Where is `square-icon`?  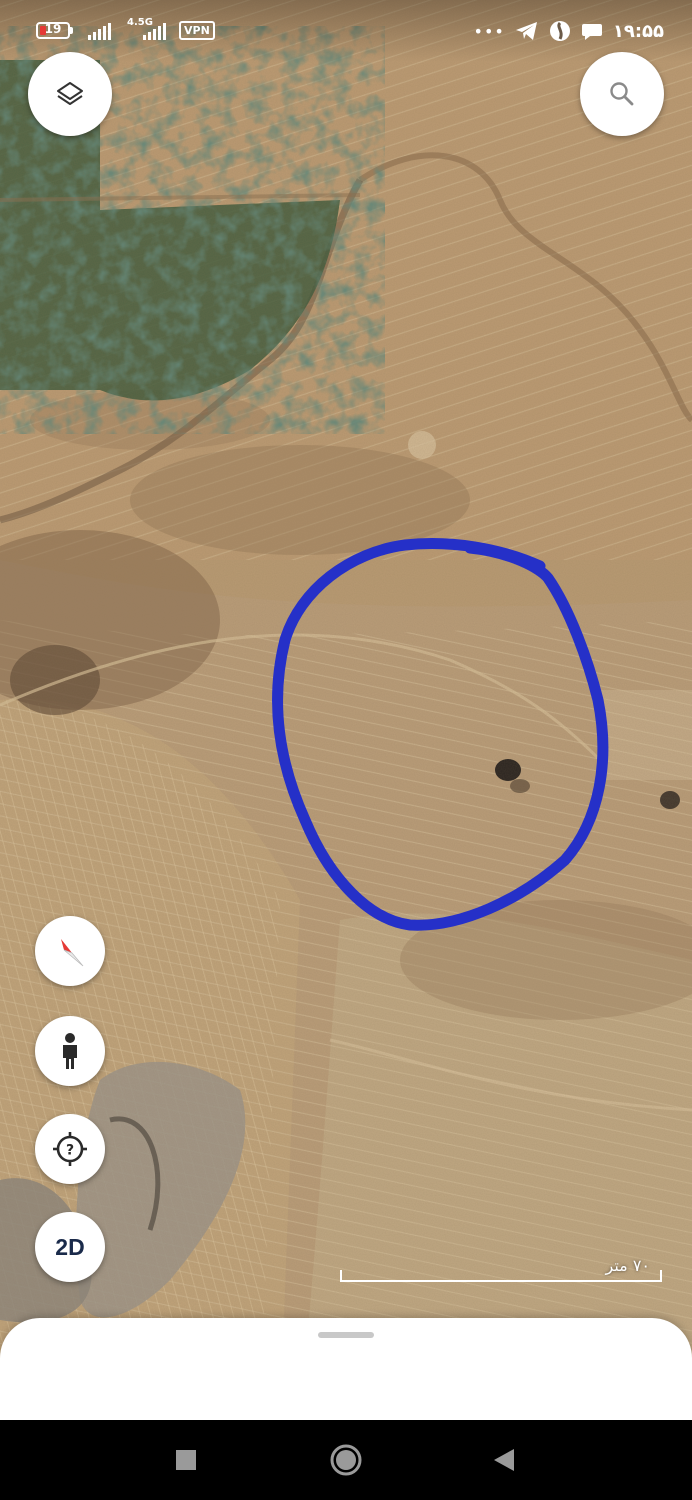
square-icon is located at coordinates (186, 1460).